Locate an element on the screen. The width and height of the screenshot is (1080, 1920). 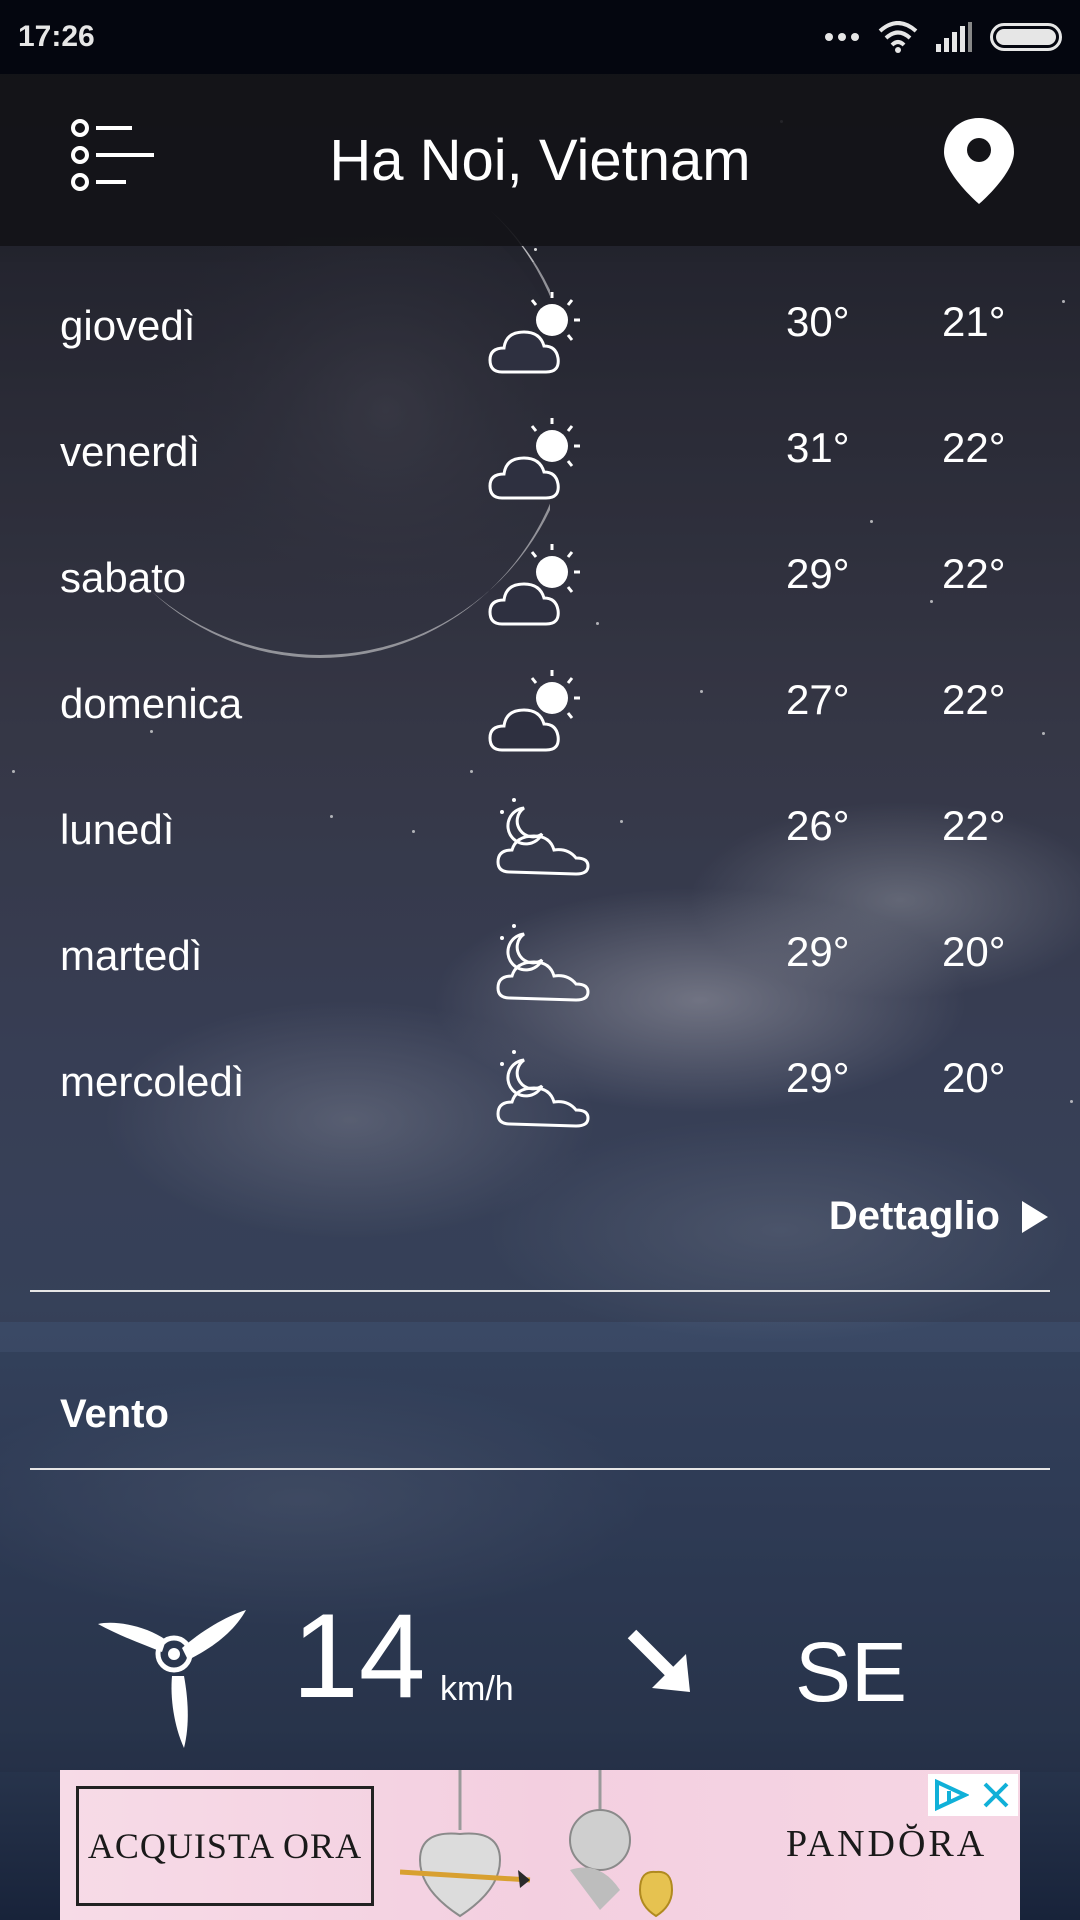
location-pin-icon is located at coordinates (979, 161).